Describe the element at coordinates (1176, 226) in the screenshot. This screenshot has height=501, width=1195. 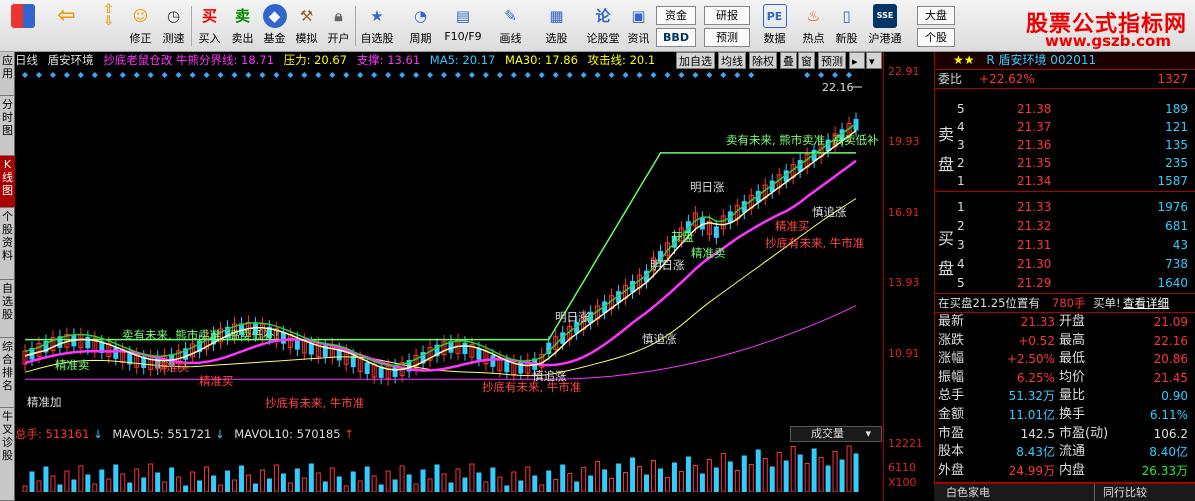
I see `order-volume: 681` at that location.